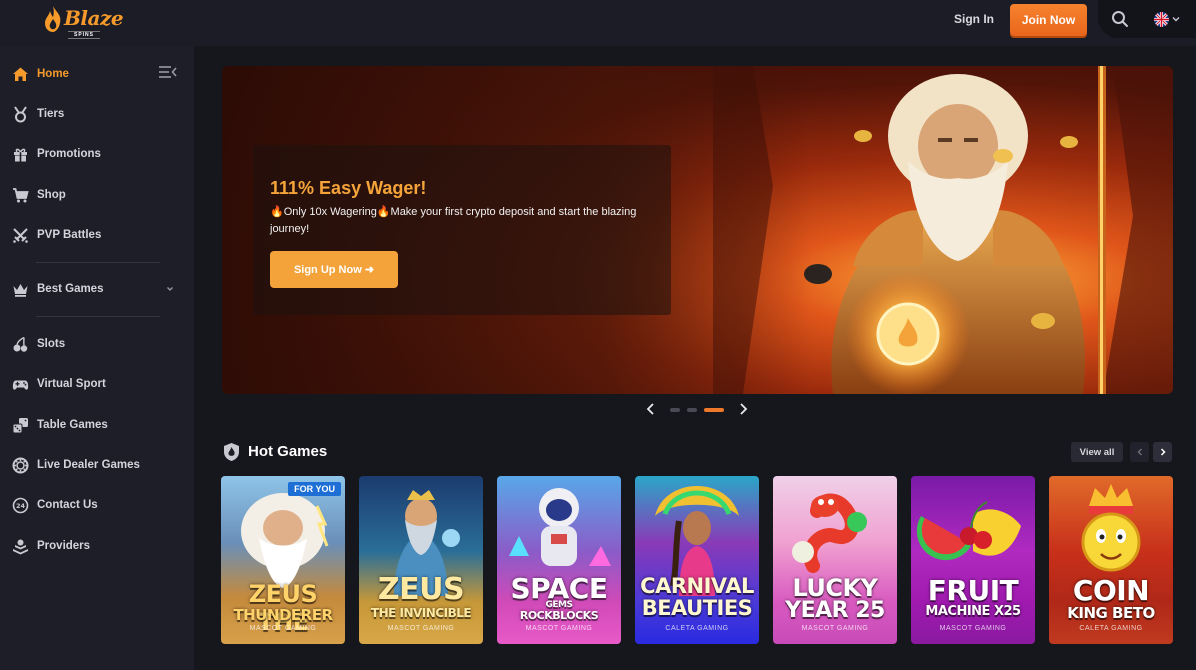 This screenshot has width=1196, height=670. Describe the element at coordinates (20, 235) in the screenshot. I see `swords-icon` at that location.